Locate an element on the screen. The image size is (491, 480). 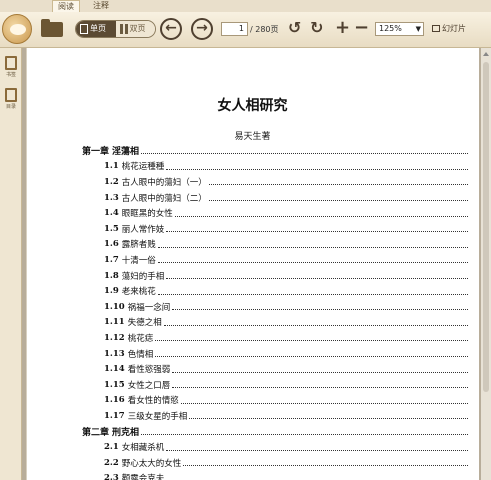
toc-number: 1.6 is located at coordinates (111, 244).